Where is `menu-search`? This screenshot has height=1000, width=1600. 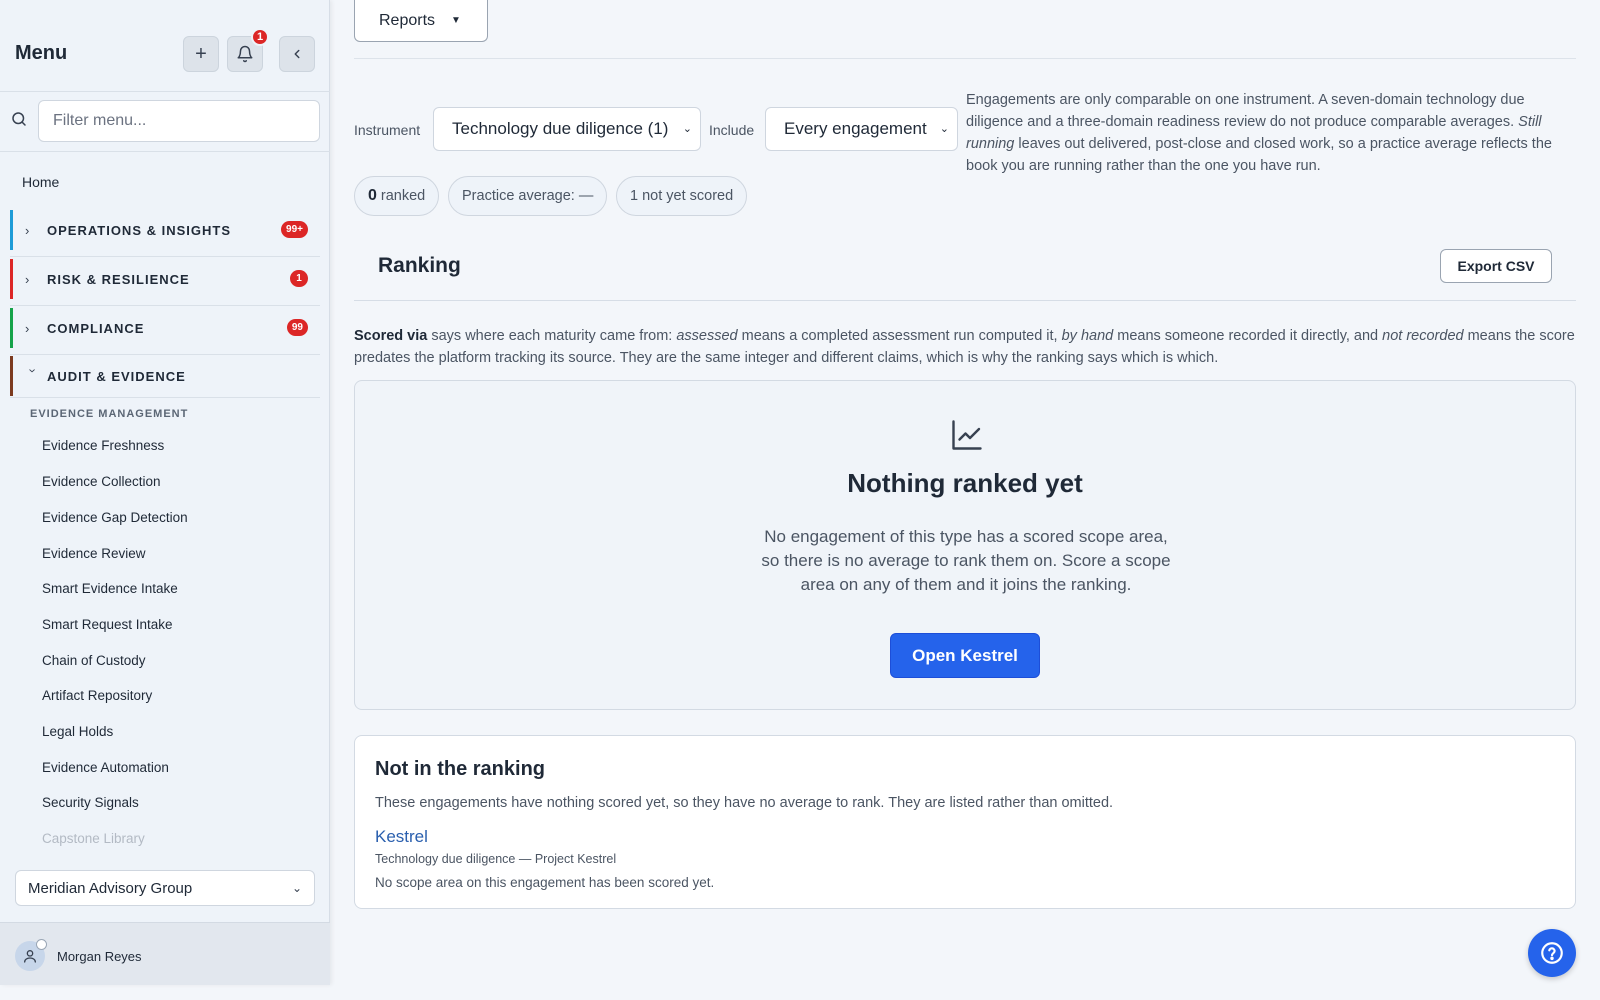
menu-search is located at coordinates (165, 122).